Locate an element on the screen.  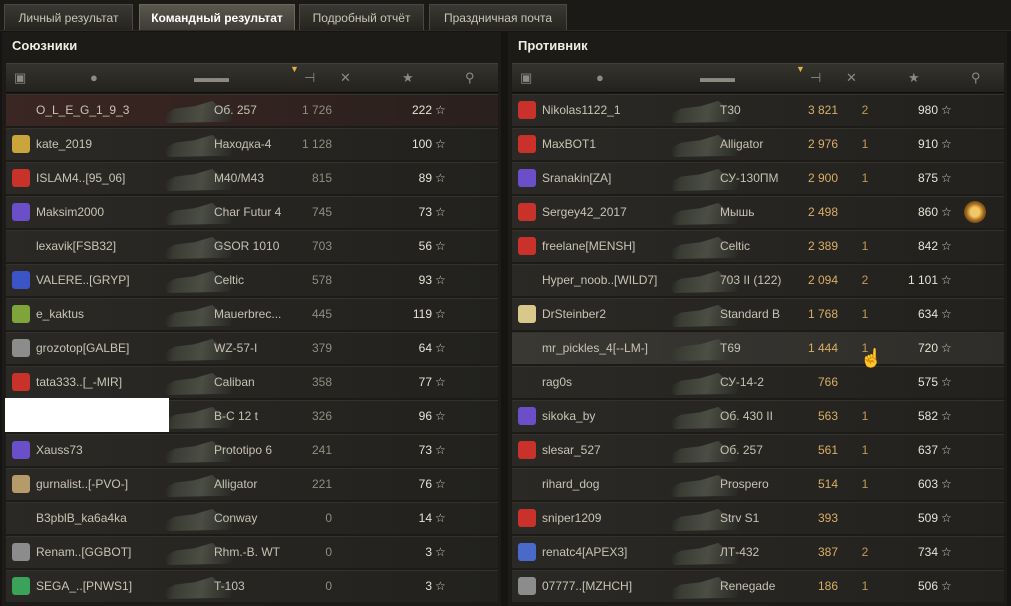
player-name: kate_2019 is located at coordinates (111, 144).